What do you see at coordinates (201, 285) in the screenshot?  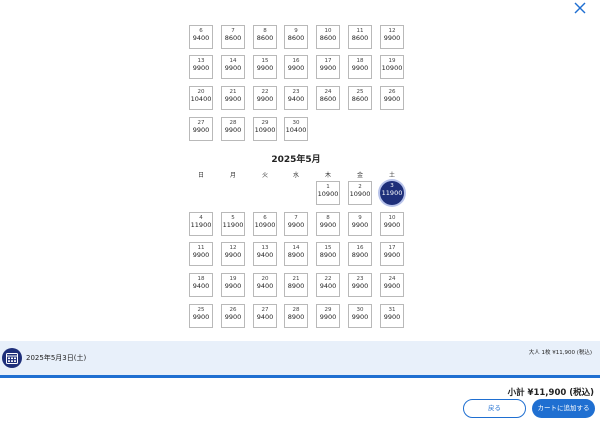 I see `day-cell: 18 9400` at bounding box center [201, 285].